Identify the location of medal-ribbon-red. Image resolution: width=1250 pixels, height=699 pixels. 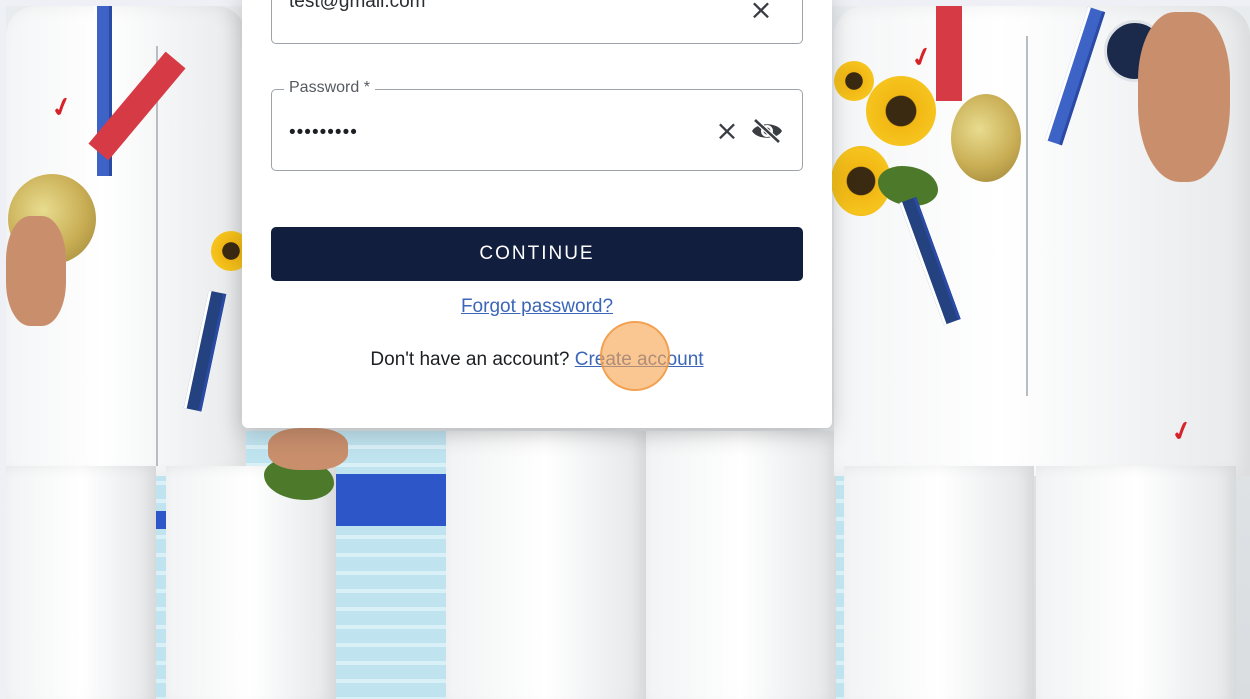
(949, 53).